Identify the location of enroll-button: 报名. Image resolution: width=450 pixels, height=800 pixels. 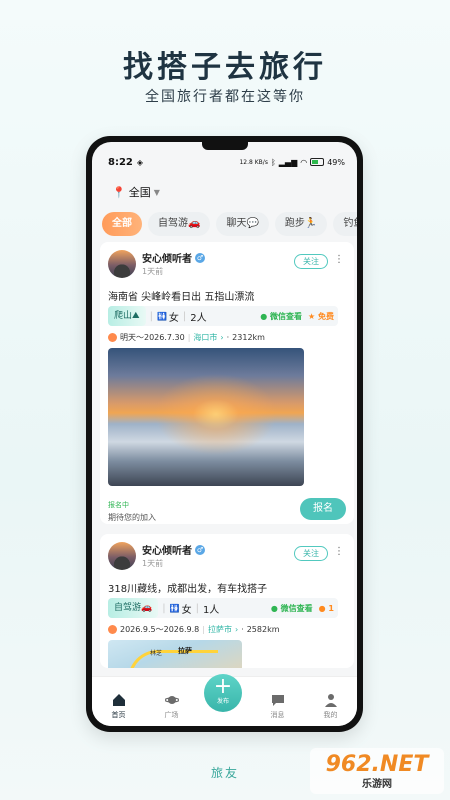
(323, 509).